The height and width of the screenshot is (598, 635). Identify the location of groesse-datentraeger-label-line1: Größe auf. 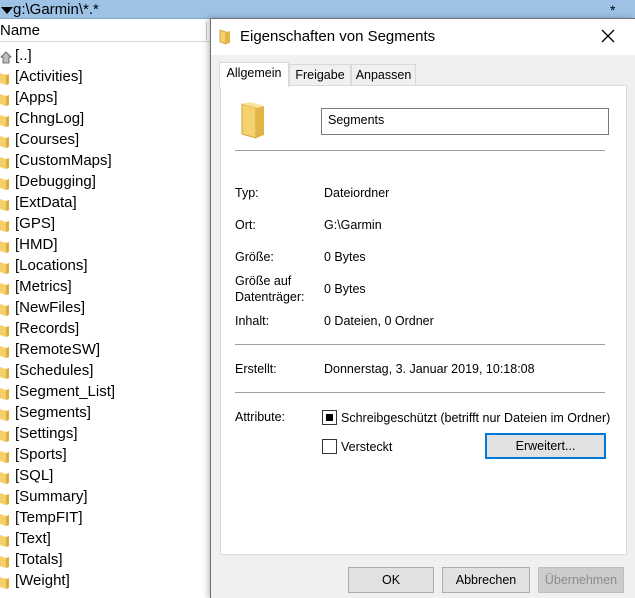
(263, 281).